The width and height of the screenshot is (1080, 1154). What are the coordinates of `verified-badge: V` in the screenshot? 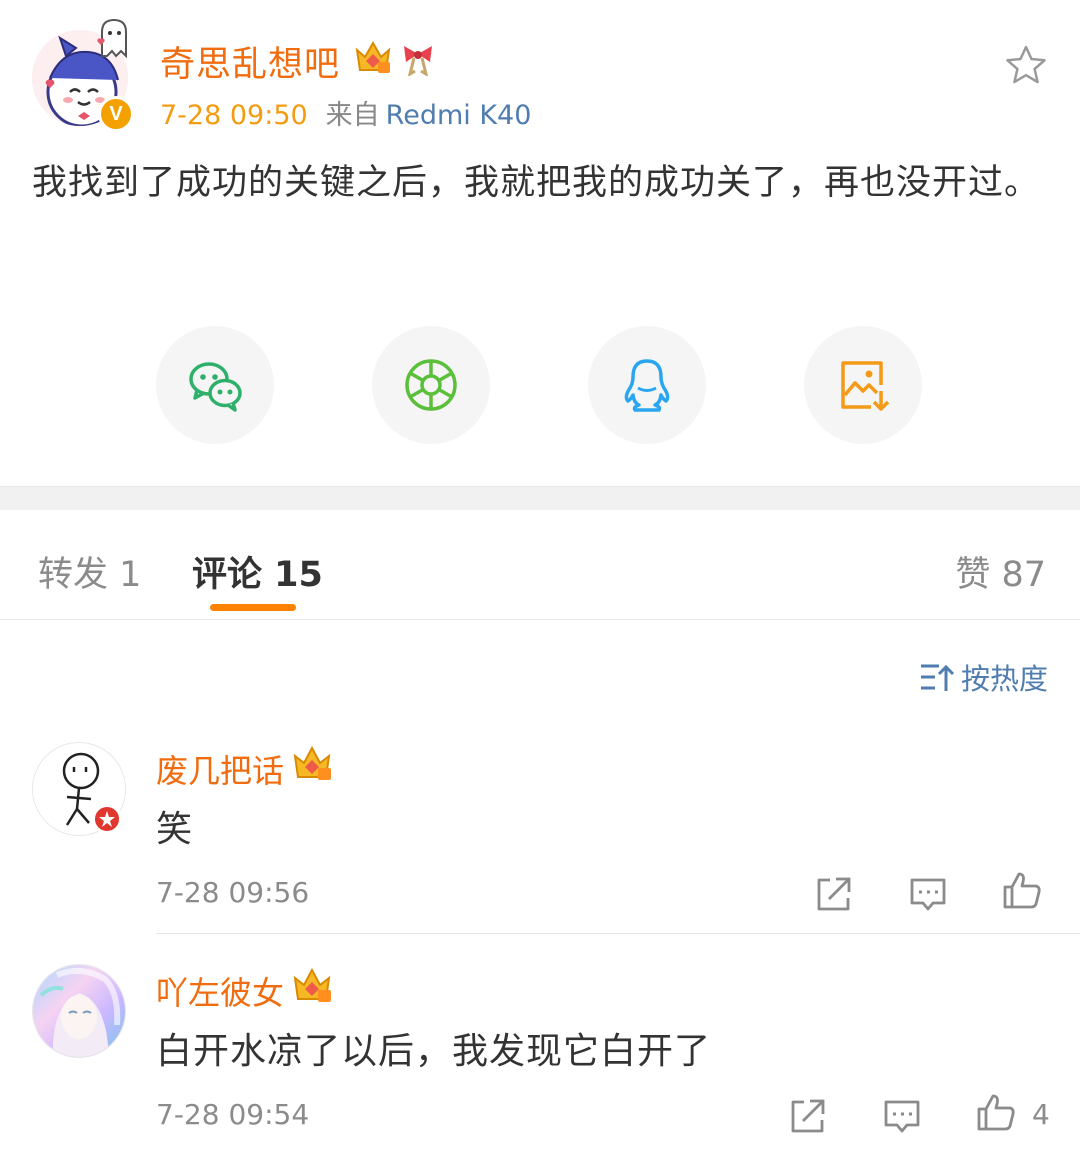 It's located at (116, 114).